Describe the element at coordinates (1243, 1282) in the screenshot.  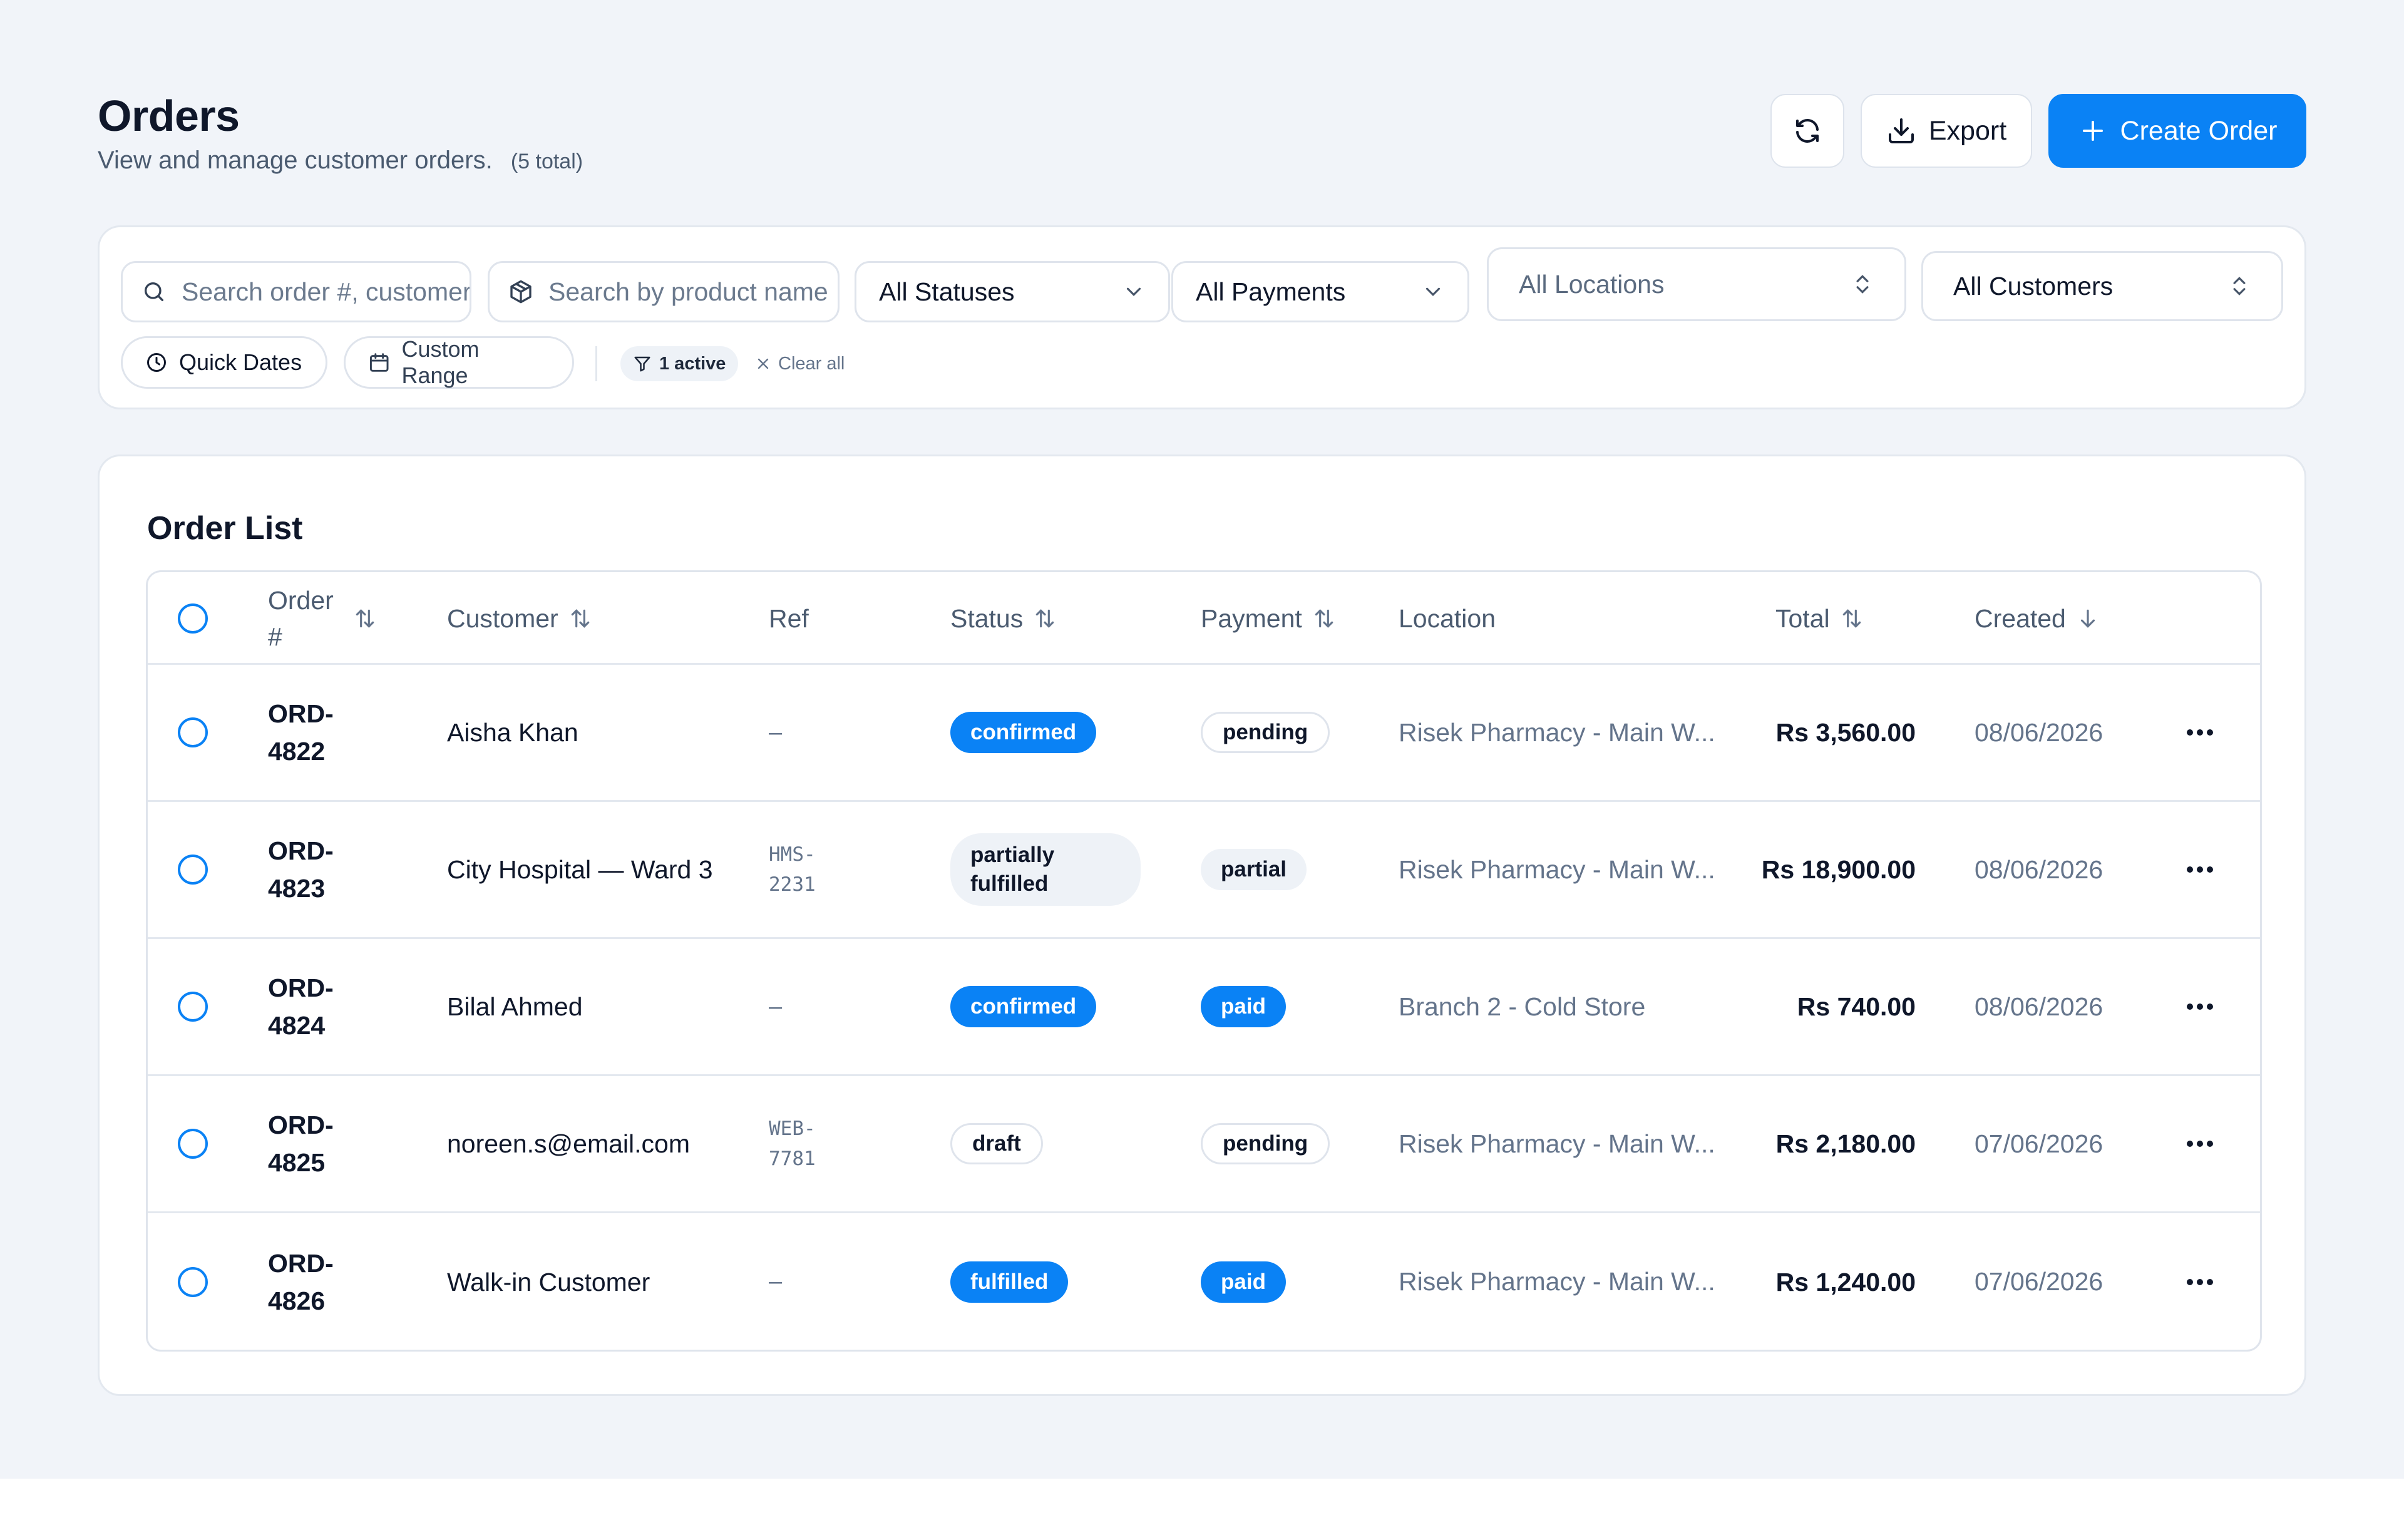
I see `payment-badge: paid` at that location.